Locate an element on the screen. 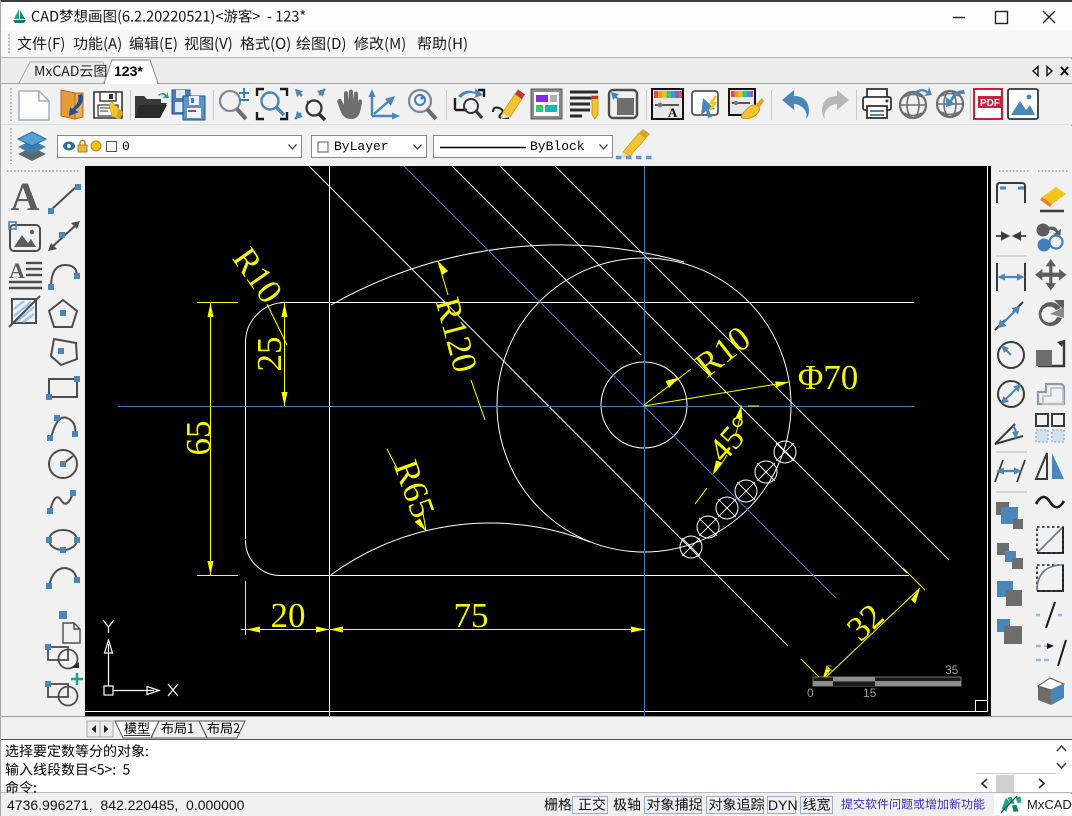  svg-text: R120 is located at coordinates (456, 334).